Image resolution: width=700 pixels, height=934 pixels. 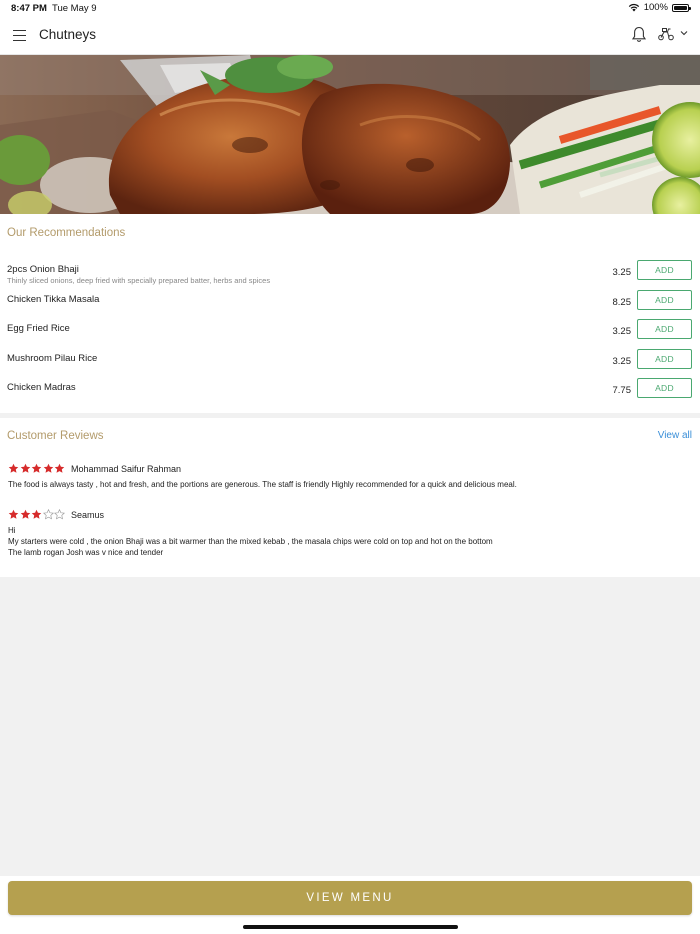 What do you see at coordinates (29, 8) in the screenshot?
I see `status-time: 8:47 PM` at bounding box center [29, 8].